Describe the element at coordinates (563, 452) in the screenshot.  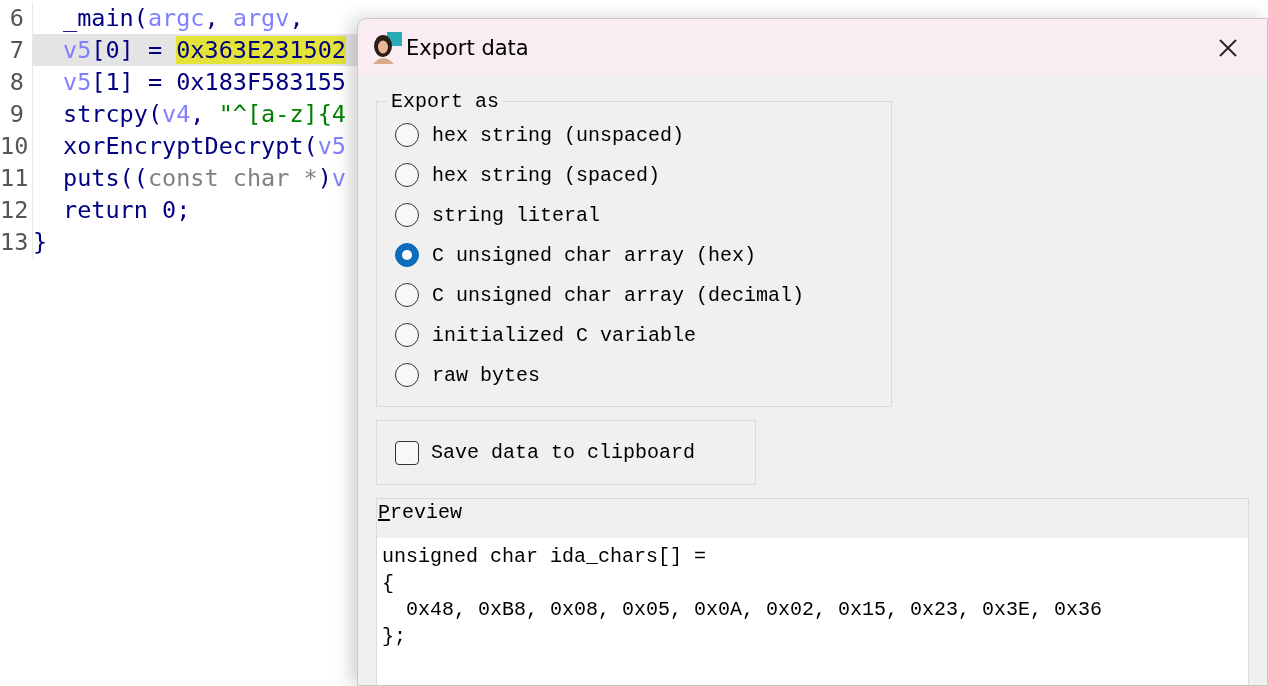
I see `checkbox-label: Save data to clipboard` at that location.